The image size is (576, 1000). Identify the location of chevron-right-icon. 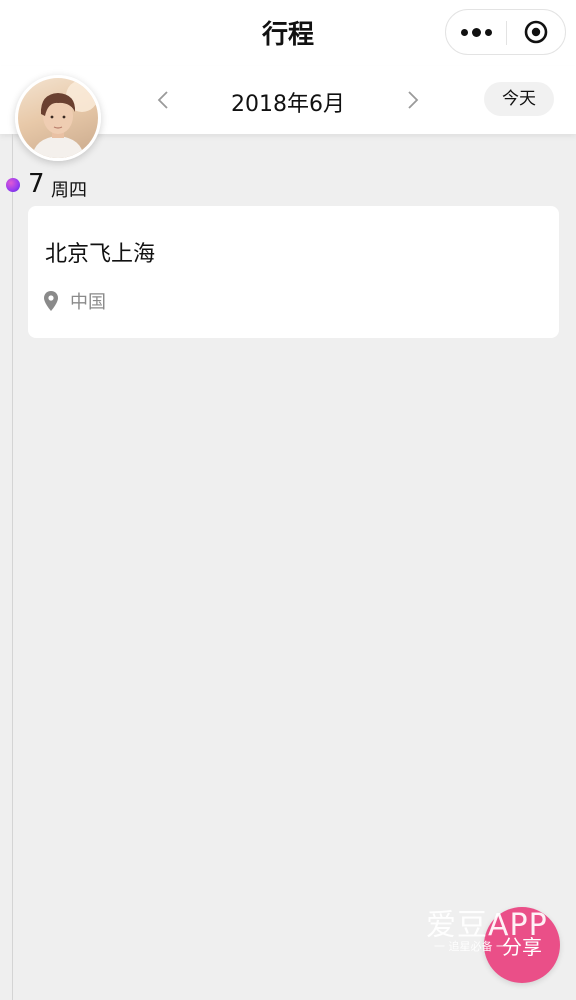
(413, 100).